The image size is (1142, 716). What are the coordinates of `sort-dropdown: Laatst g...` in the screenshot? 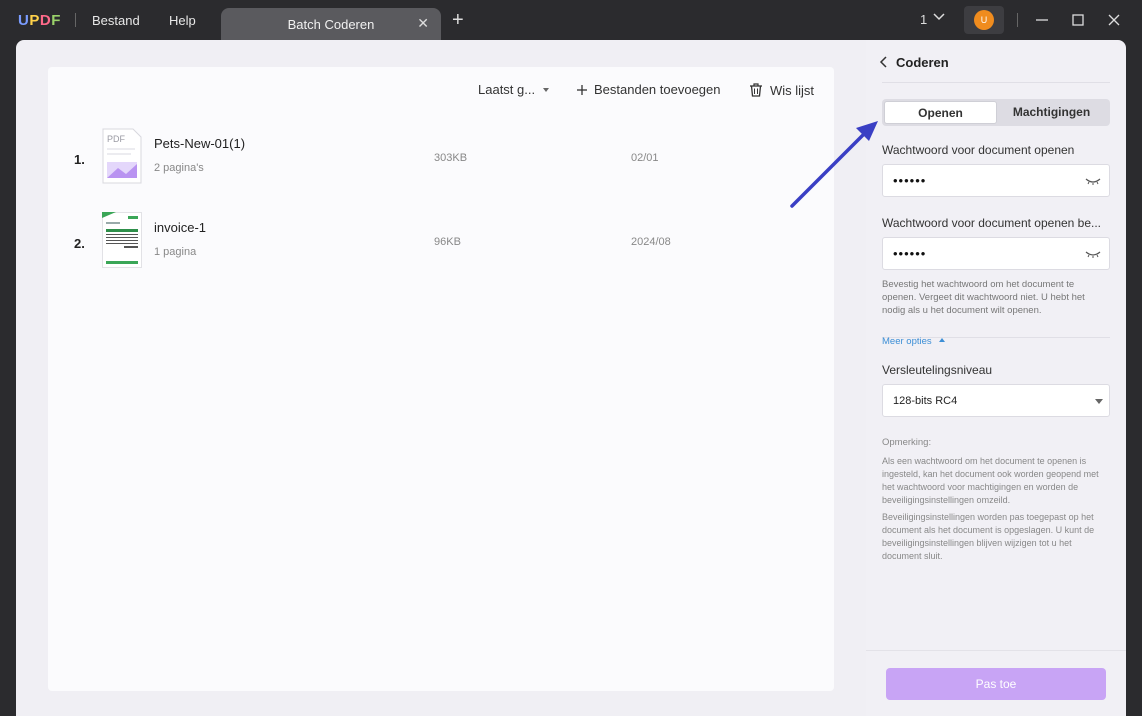 It's located at (514, 89).